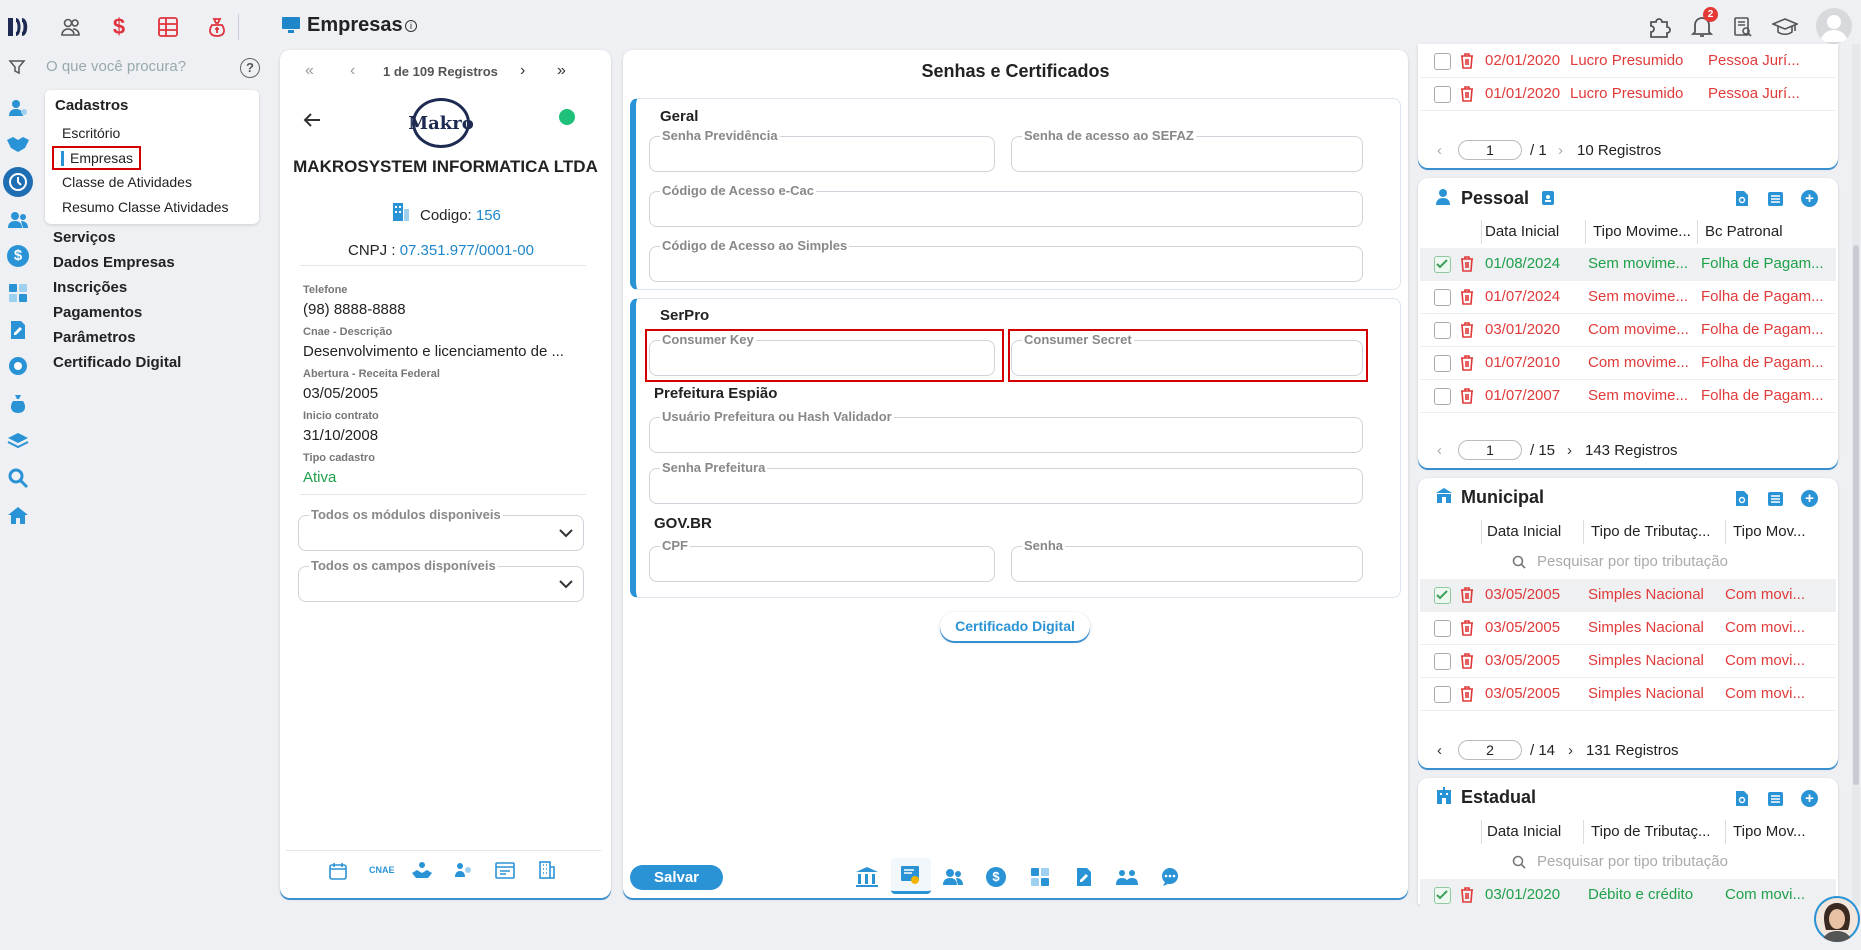 This screenshot has height=950, width=1861. I want to click on support-avatar, so click(1837, 919).